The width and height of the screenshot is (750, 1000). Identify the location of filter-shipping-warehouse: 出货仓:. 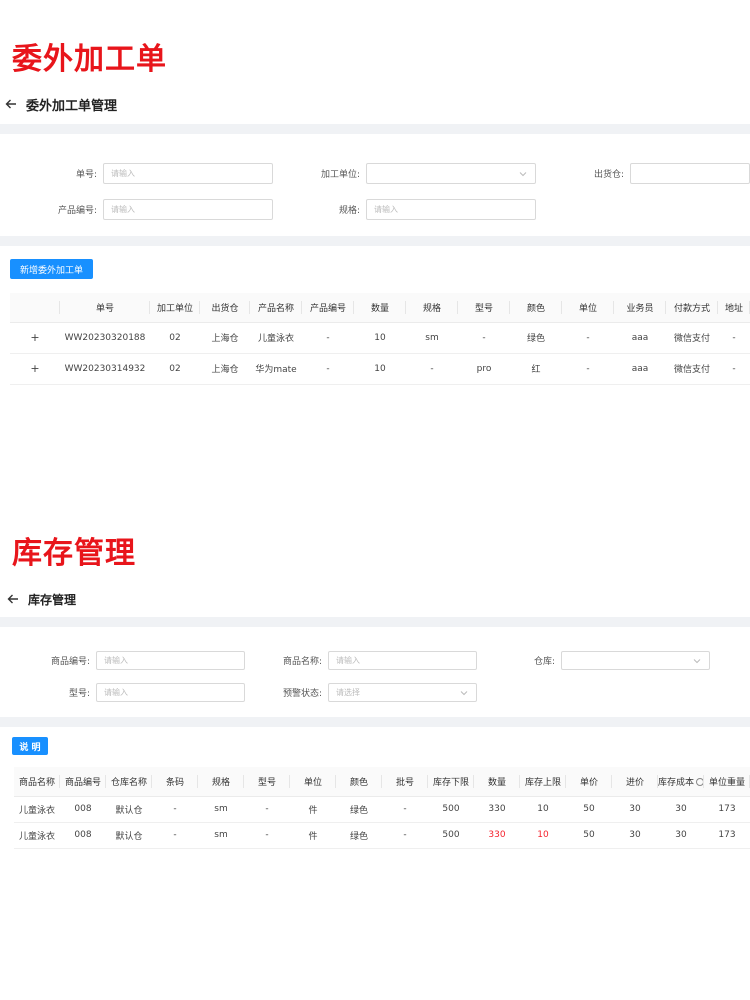
(655, 173).